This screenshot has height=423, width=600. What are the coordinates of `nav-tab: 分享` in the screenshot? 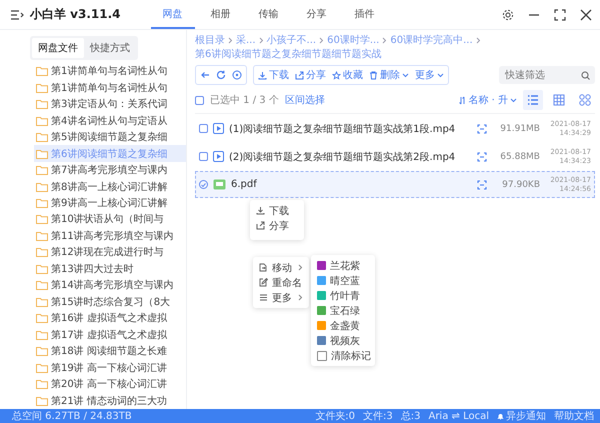 It's located at (316, 14).